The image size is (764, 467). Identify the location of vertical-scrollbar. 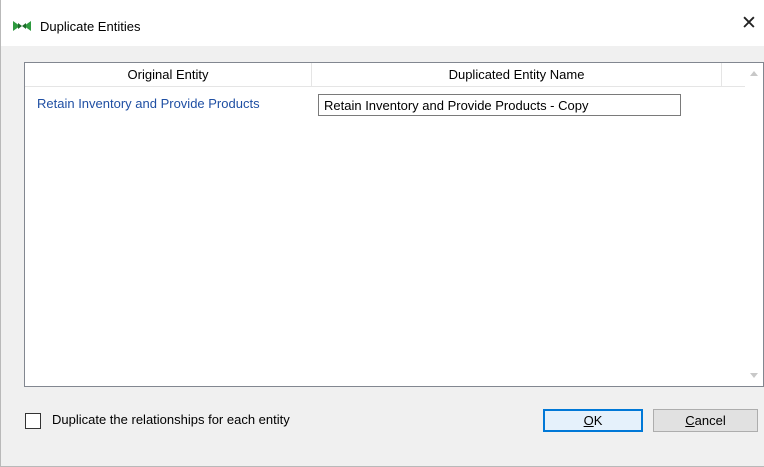
(754, 224).